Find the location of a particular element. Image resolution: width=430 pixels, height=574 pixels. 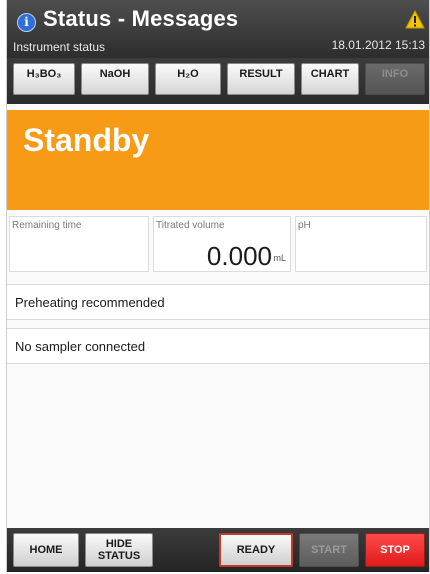

home-button: HOME is located at coordinates (46, 550).